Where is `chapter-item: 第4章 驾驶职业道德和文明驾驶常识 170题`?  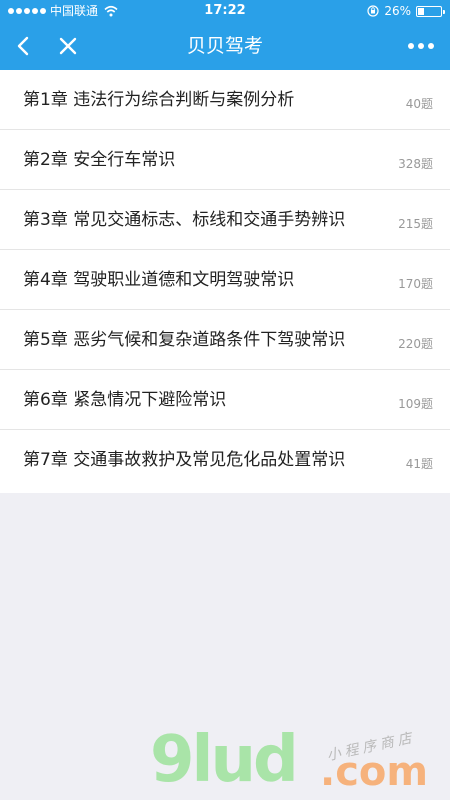
chapter-item: 第4章 驾驶职业道德和文明驾驶常识 170题 is located at coordinates (225, 280).